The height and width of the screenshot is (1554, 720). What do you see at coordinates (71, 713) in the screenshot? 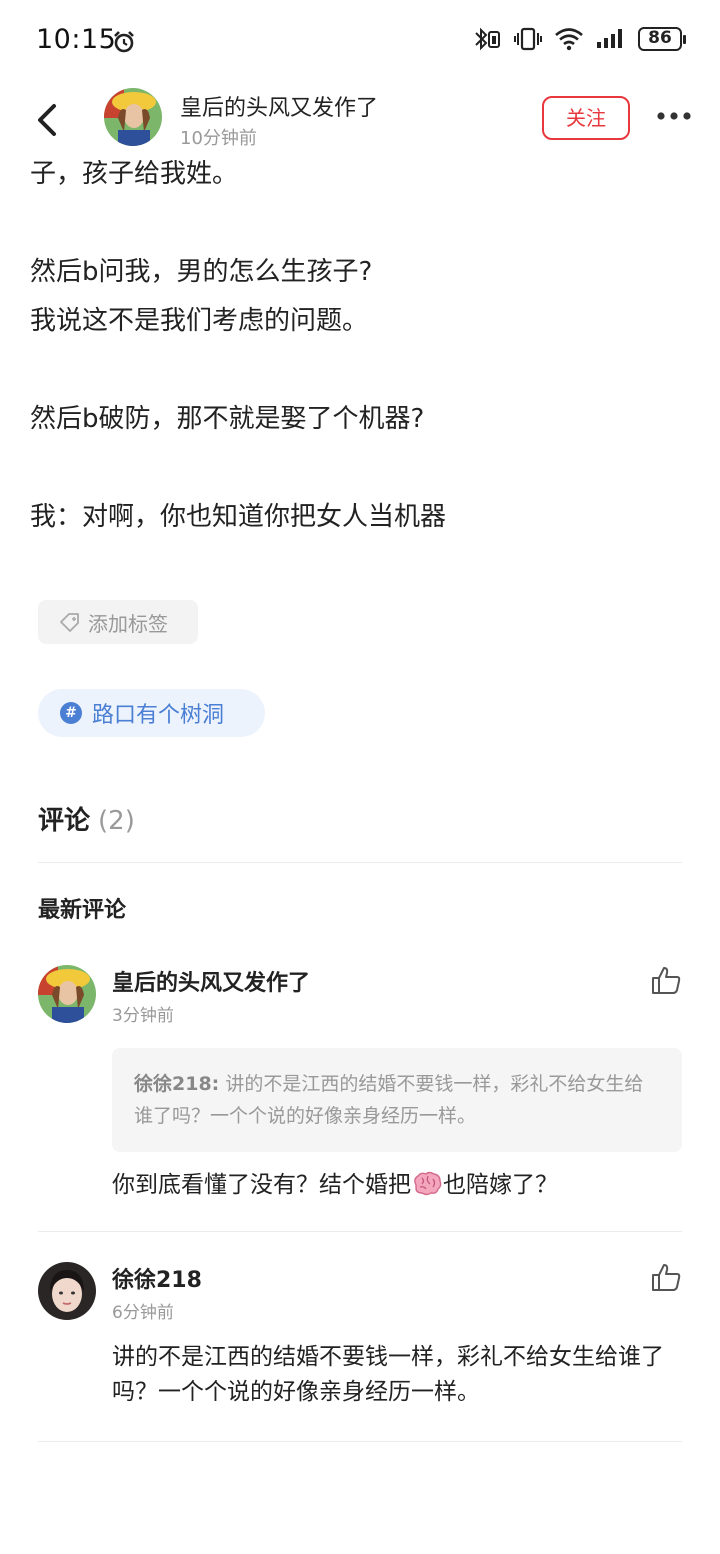
I see `hashtag-icon: #` at bounding box center [71, 713].